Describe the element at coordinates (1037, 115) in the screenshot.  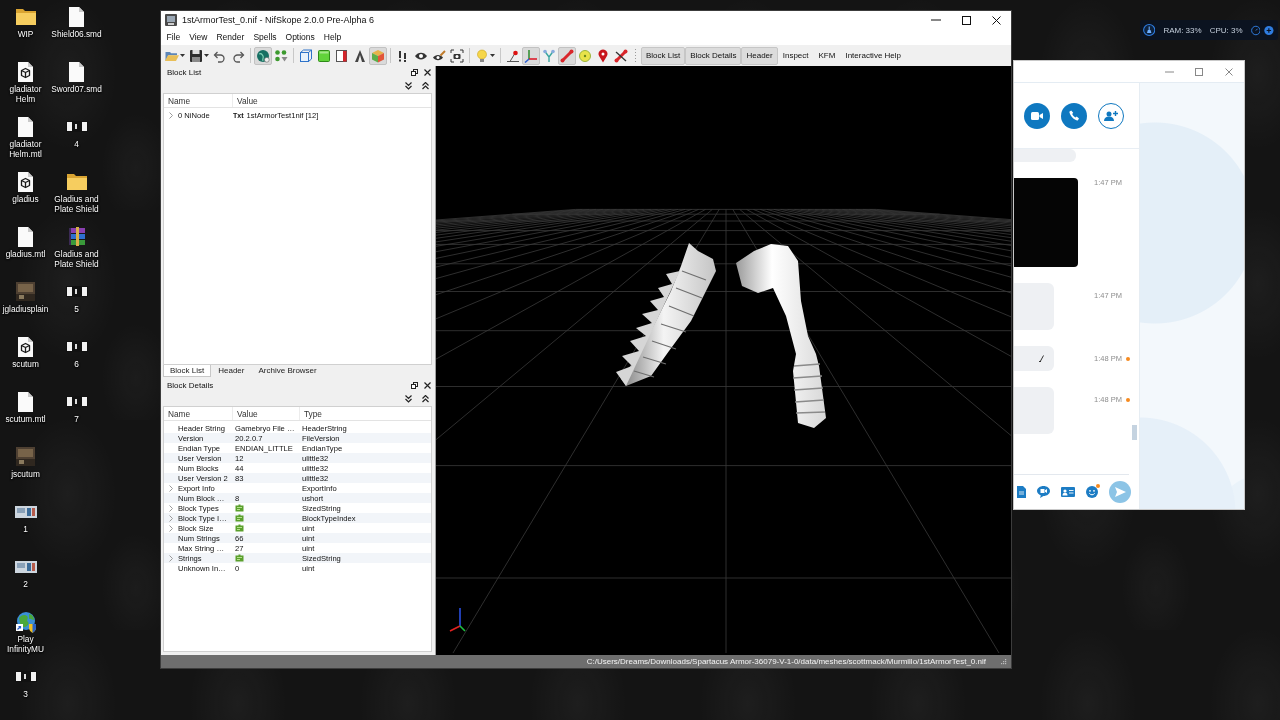
I see `video-call-button` at that location.